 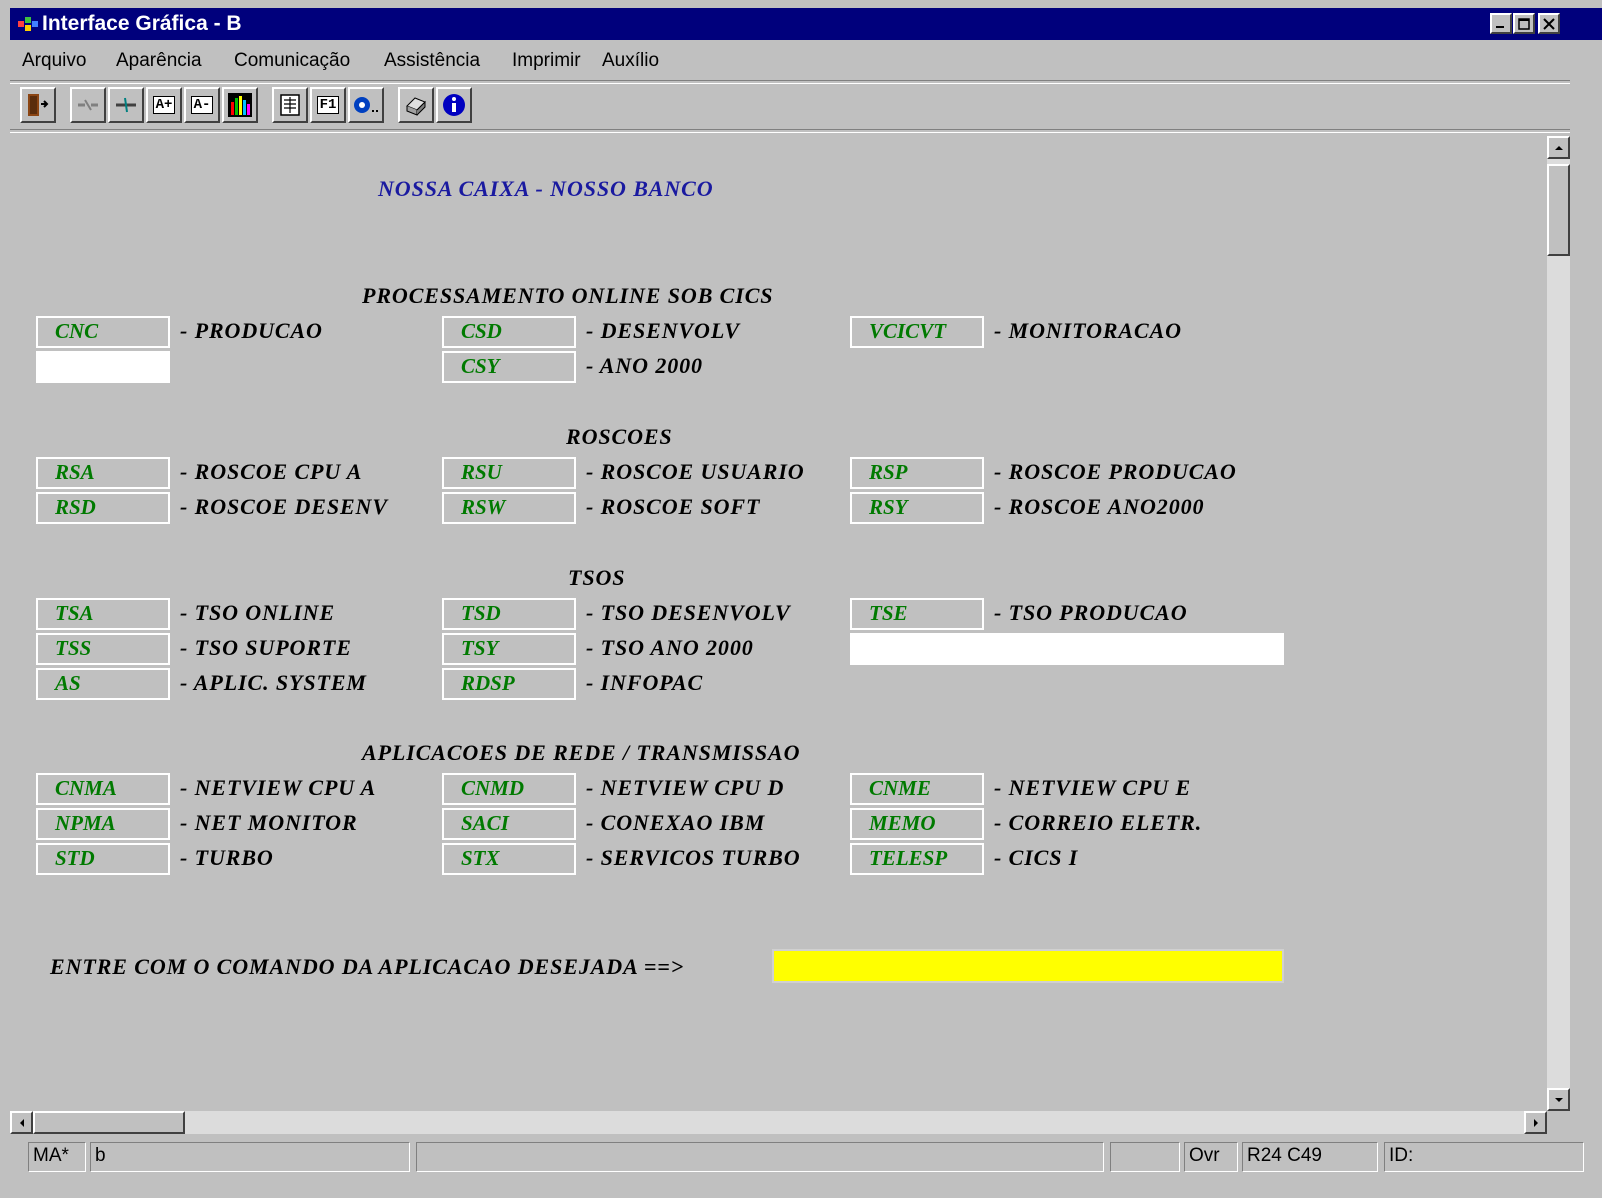 I want to click on info-button, so click(x=454, y=105).